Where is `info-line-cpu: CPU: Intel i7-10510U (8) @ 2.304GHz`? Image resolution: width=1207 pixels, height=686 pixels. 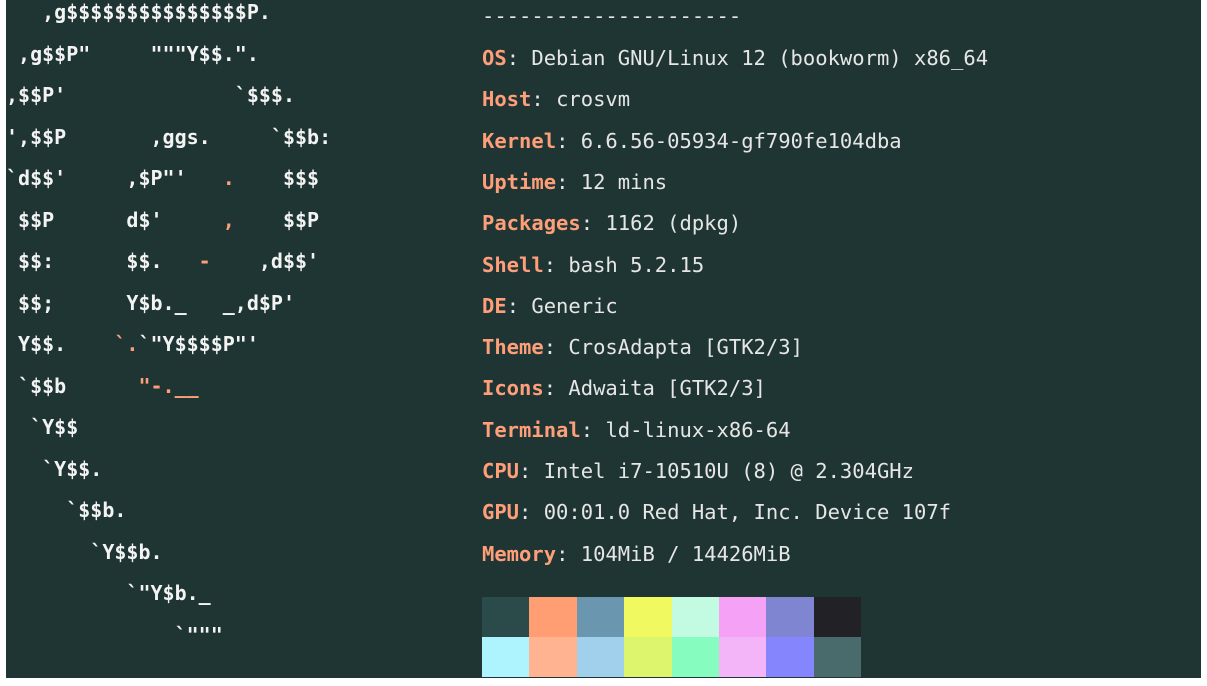 info-line-cpu: CPU: Intel i7-10510U (8) @ 2.304GHz is located at coordinates (698, 471).